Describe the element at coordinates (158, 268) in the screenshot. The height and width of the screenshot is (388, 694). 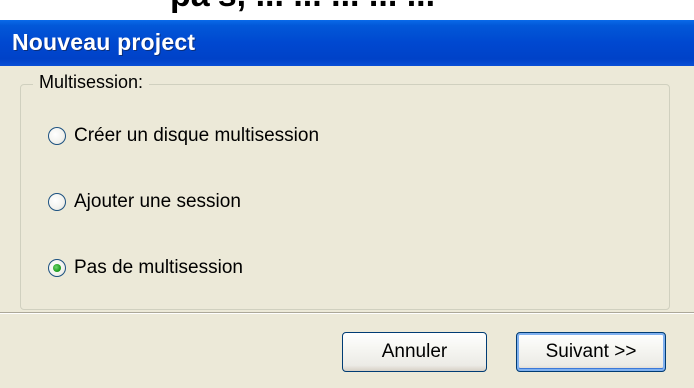
I see `radio-label: Pas de multisession` at that location.